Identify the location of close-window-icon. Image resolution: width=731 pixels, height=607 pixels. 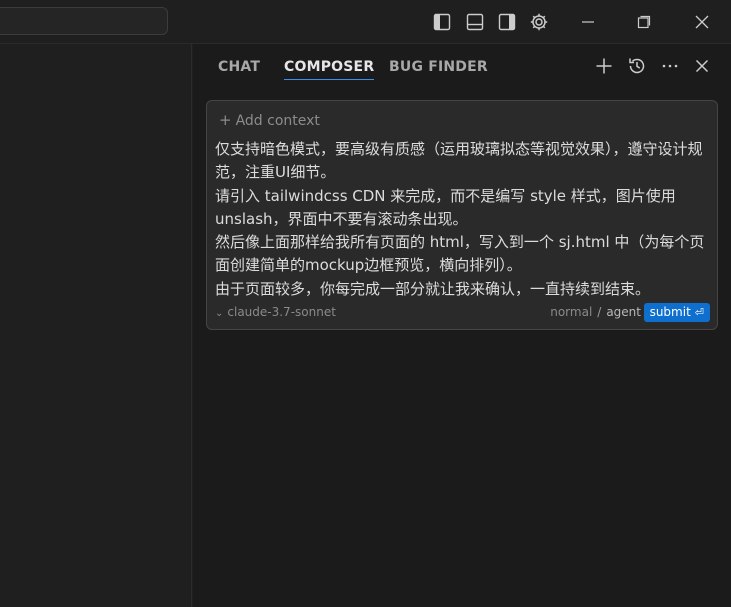
(702, 22).